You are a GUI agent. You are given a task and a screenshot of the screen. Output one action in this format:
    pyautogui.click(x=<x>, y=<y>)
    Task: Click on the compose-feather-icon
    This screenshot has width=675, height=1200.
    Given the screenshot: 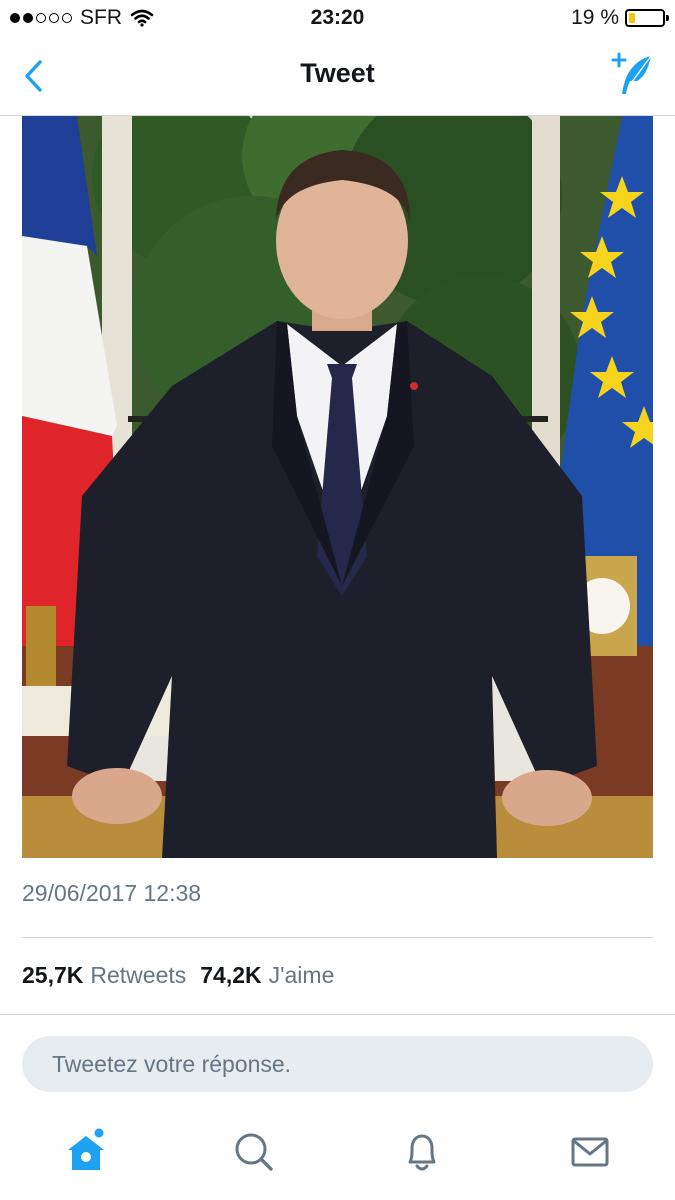 What is the action you would take?
    pyautogui.click(x=631, y=73)
    